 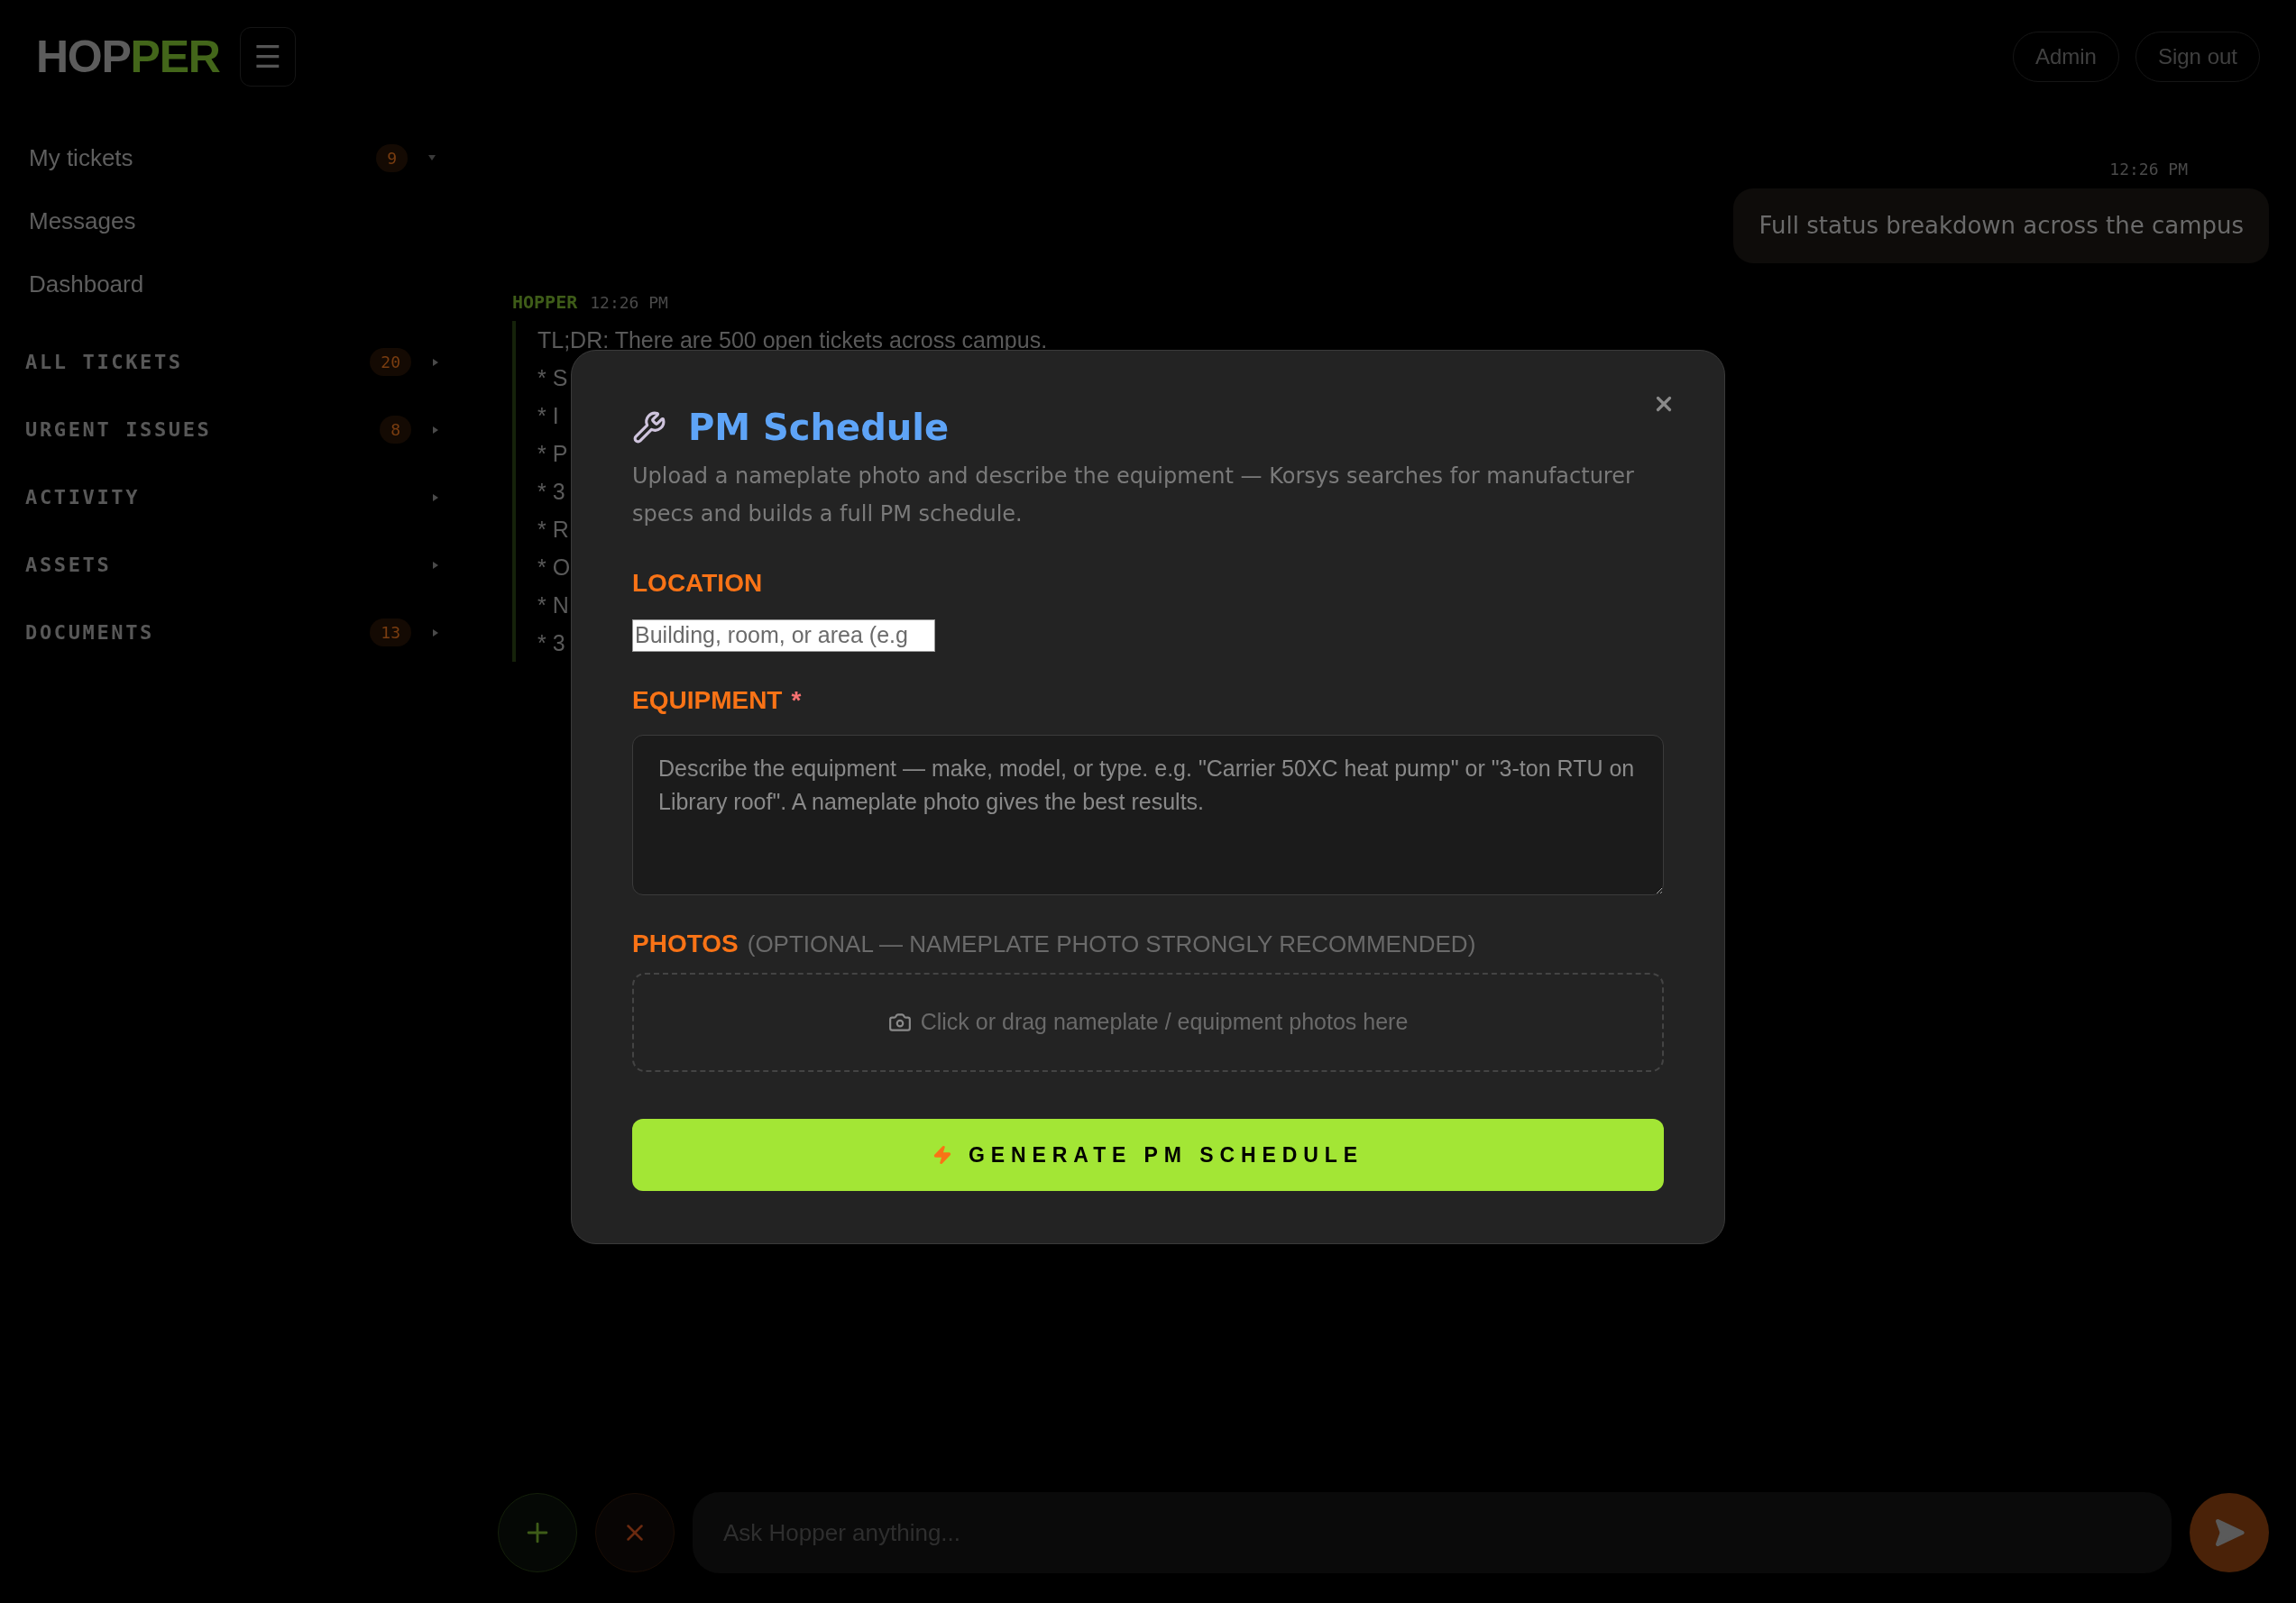 What do you see at coordinates (783, 635) in the screenshot?
I see `location-field: Building, room, or area (e.g` at bounding box center [783, 635].